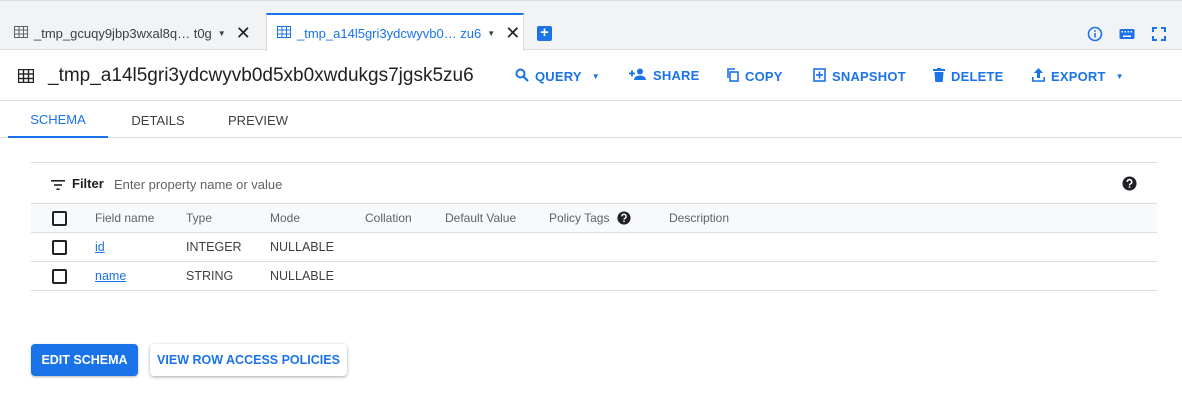 This screenshot has width=1182, height=416. I want to click on copy-button: COPY, so click(754, 76).